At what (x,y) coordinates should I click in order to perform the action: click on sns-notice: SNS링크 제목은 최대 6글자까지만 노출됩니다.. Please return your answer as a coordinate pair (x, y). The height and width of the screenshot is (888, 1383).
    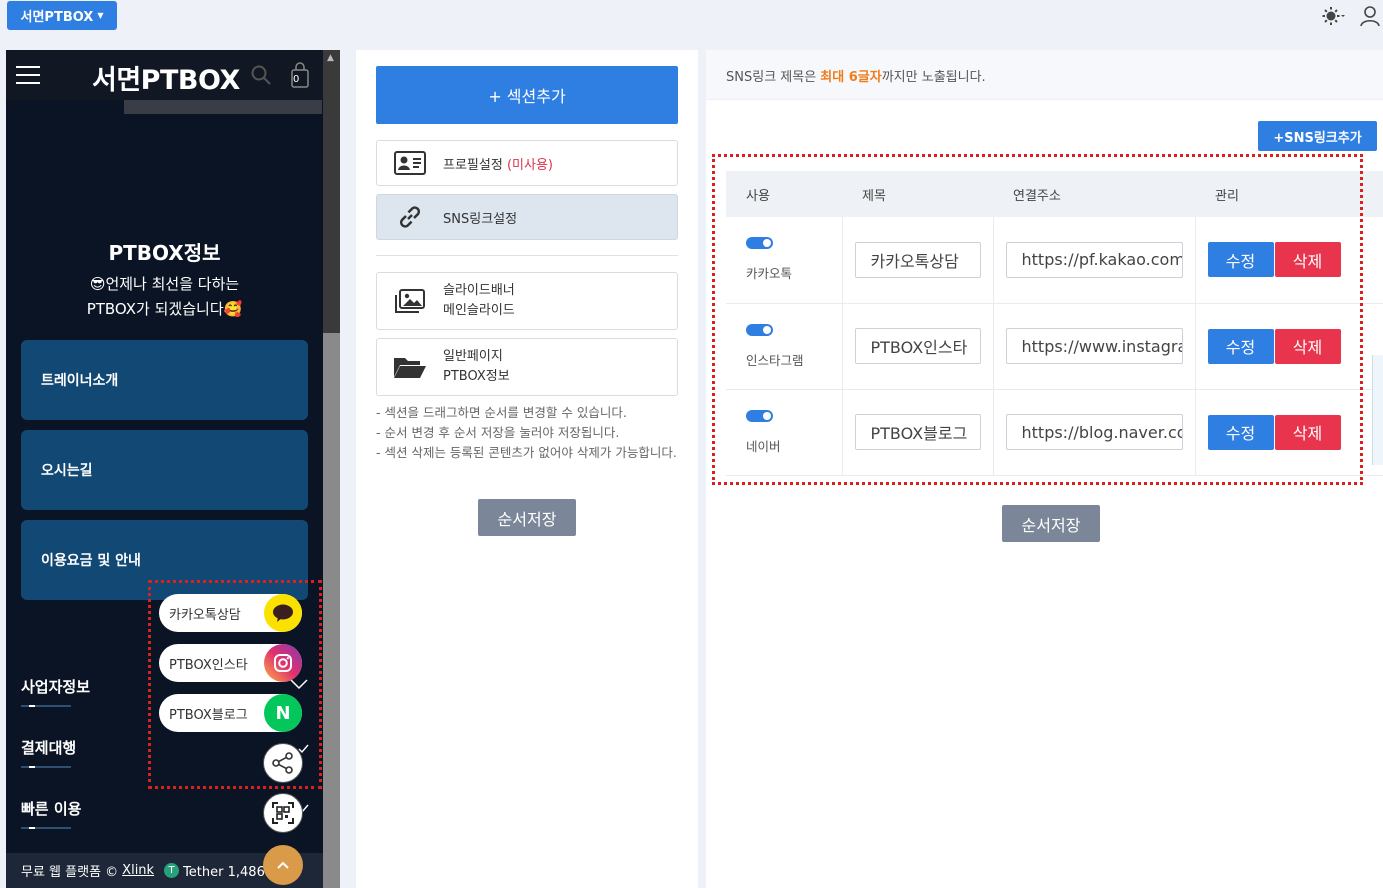
    Looking at the image, I should click on (1044, 75).